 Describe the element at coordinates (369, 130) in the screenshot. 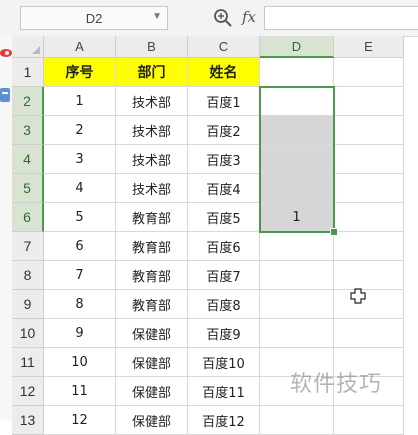

I see `cell-e3` at that location.